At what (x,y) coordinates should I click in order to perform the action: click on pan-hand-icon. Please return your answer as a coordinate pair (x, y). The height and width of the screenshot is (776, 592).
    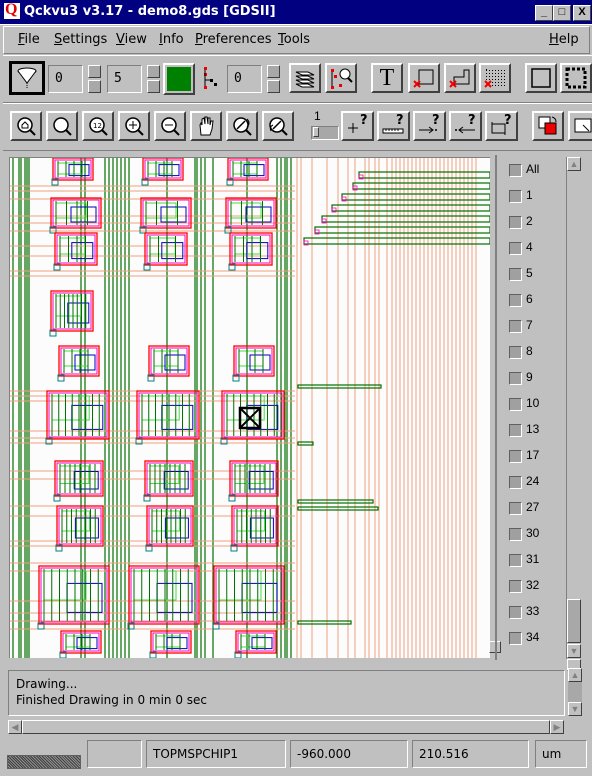
    Looking at the image, I should click on (206, 126).